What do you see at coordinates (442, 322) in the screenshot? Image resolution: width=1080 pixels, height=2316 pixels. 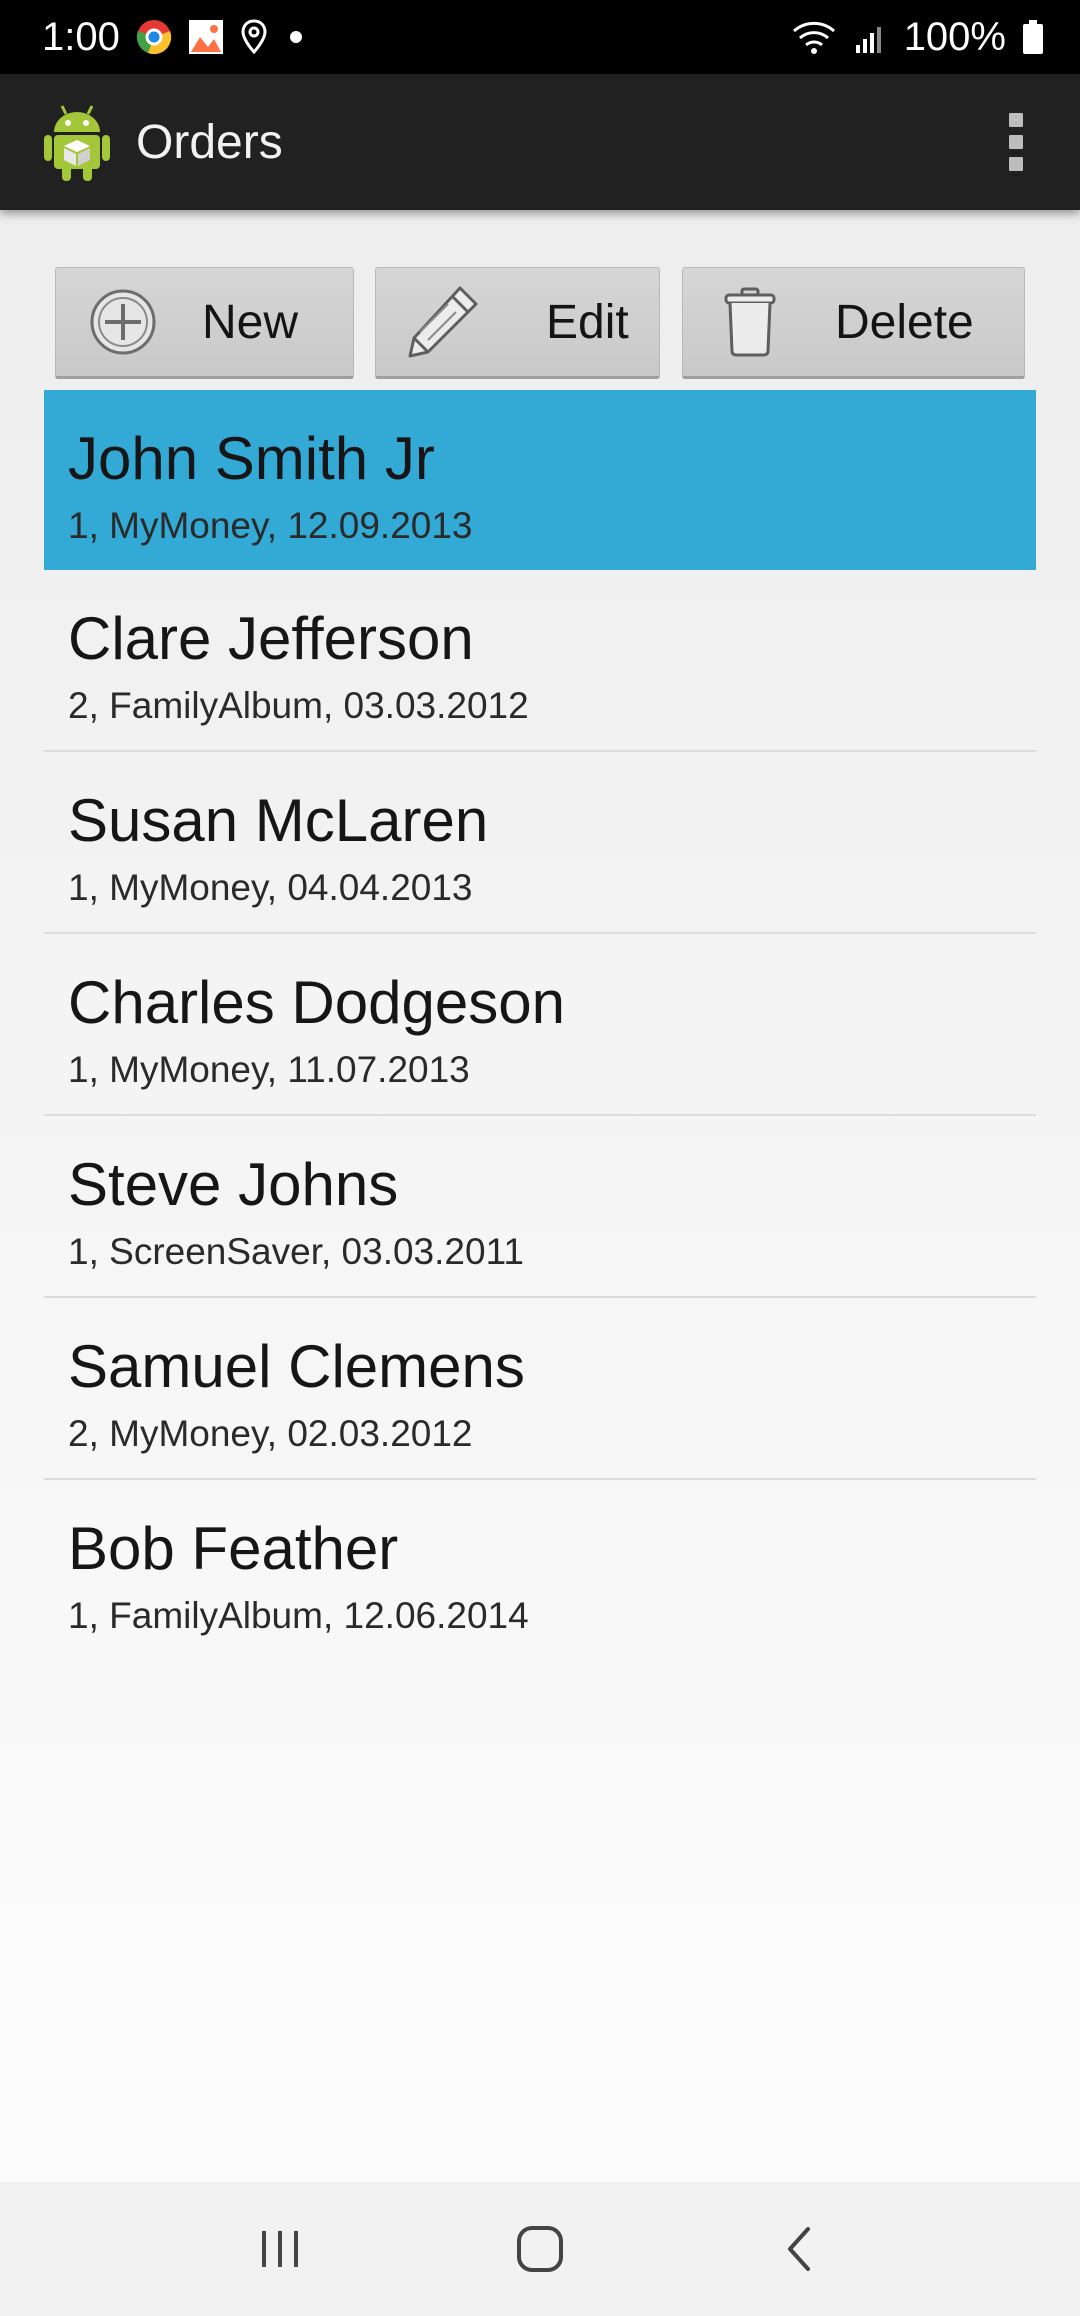 I see `pencil-icon` at bounding box center [442, 322].